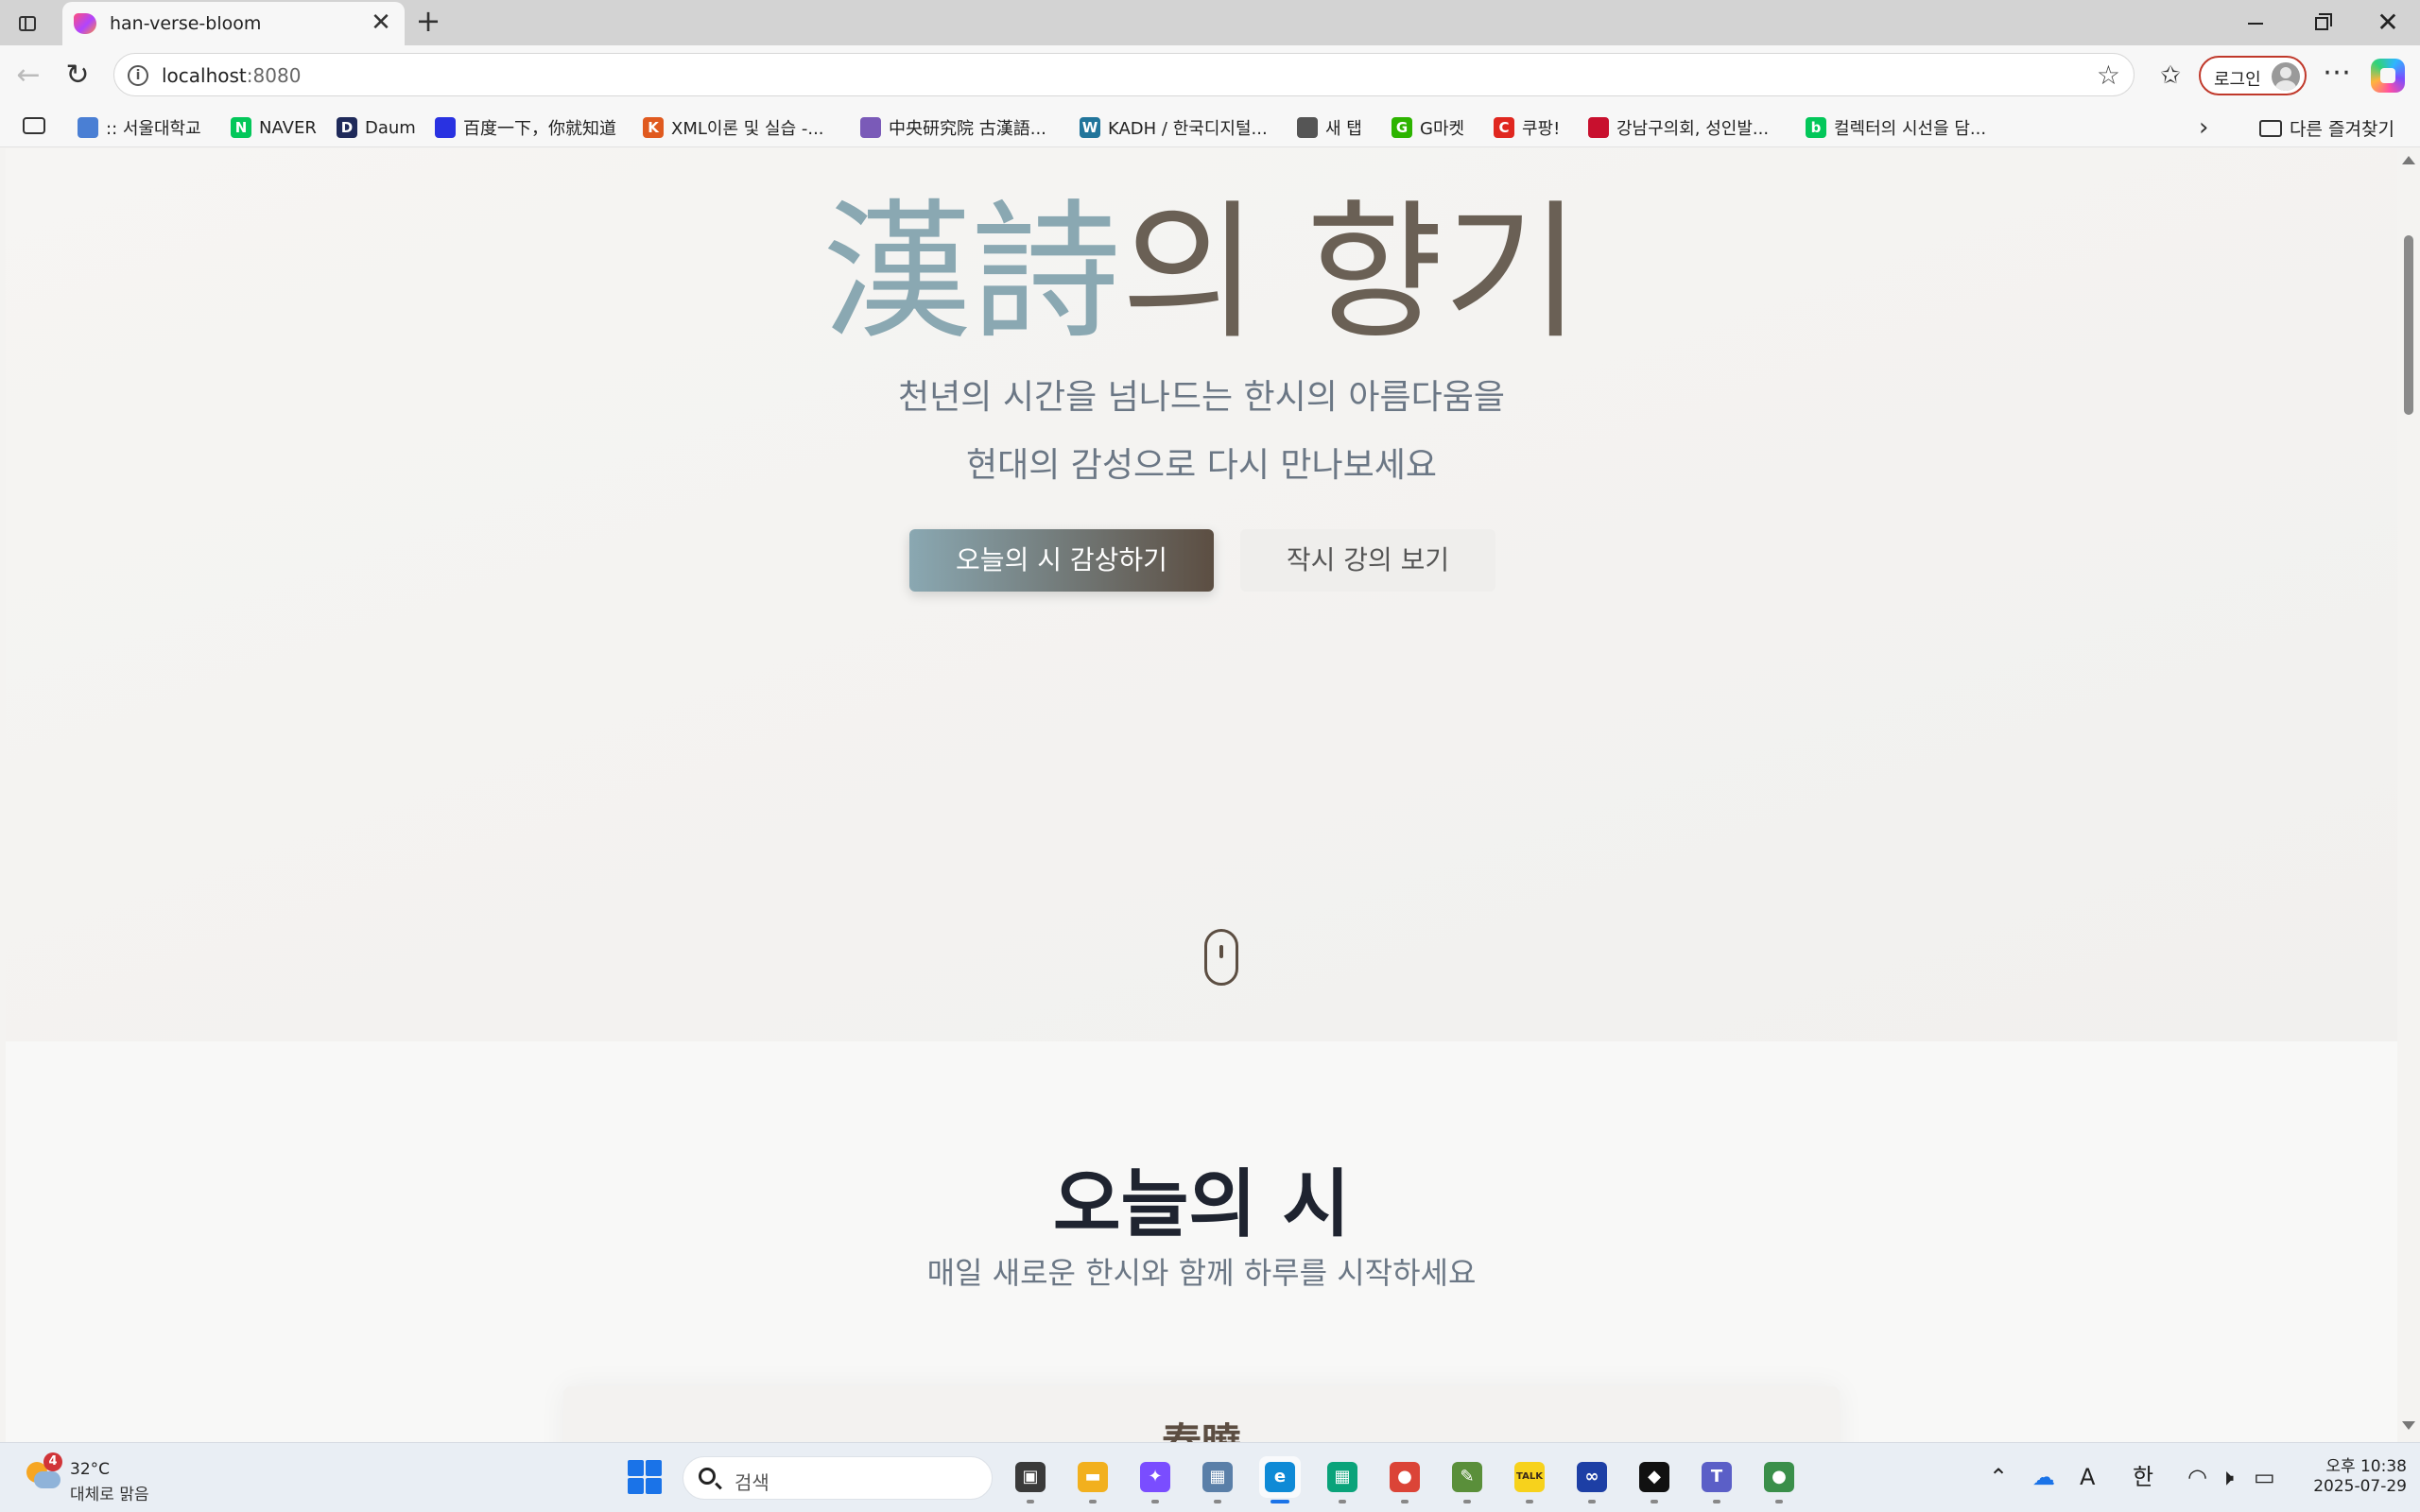 This screenshot has height=1512, width=2420. I want to click on gangnam-icon, so click(1598, 127).